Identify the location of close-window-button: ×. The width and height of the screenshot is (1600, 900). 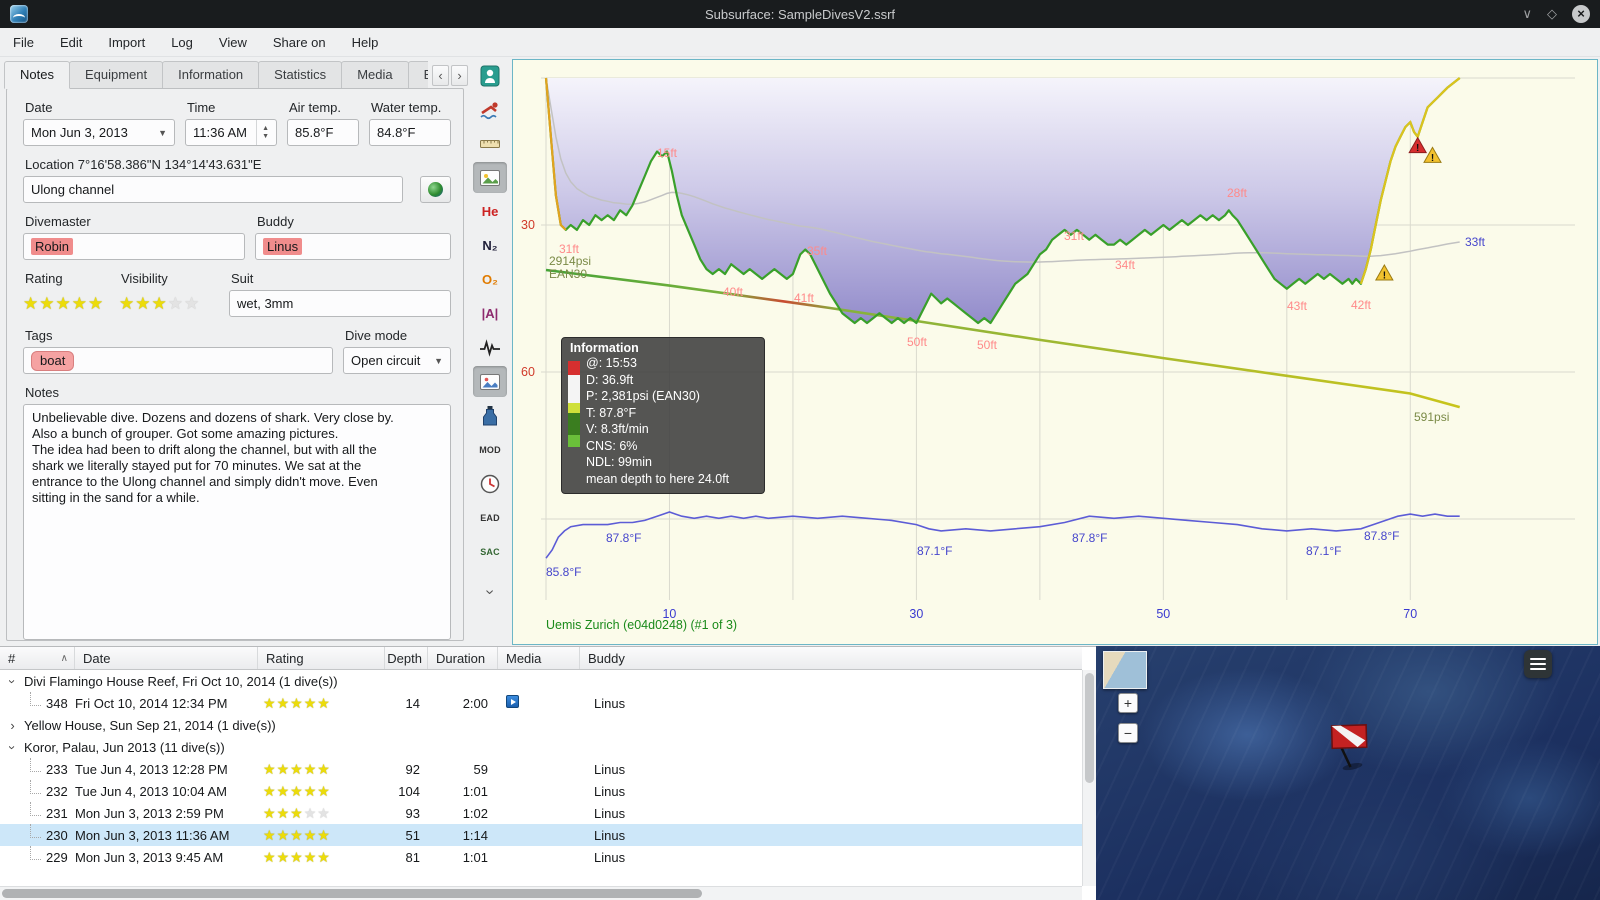
(1581, 14).